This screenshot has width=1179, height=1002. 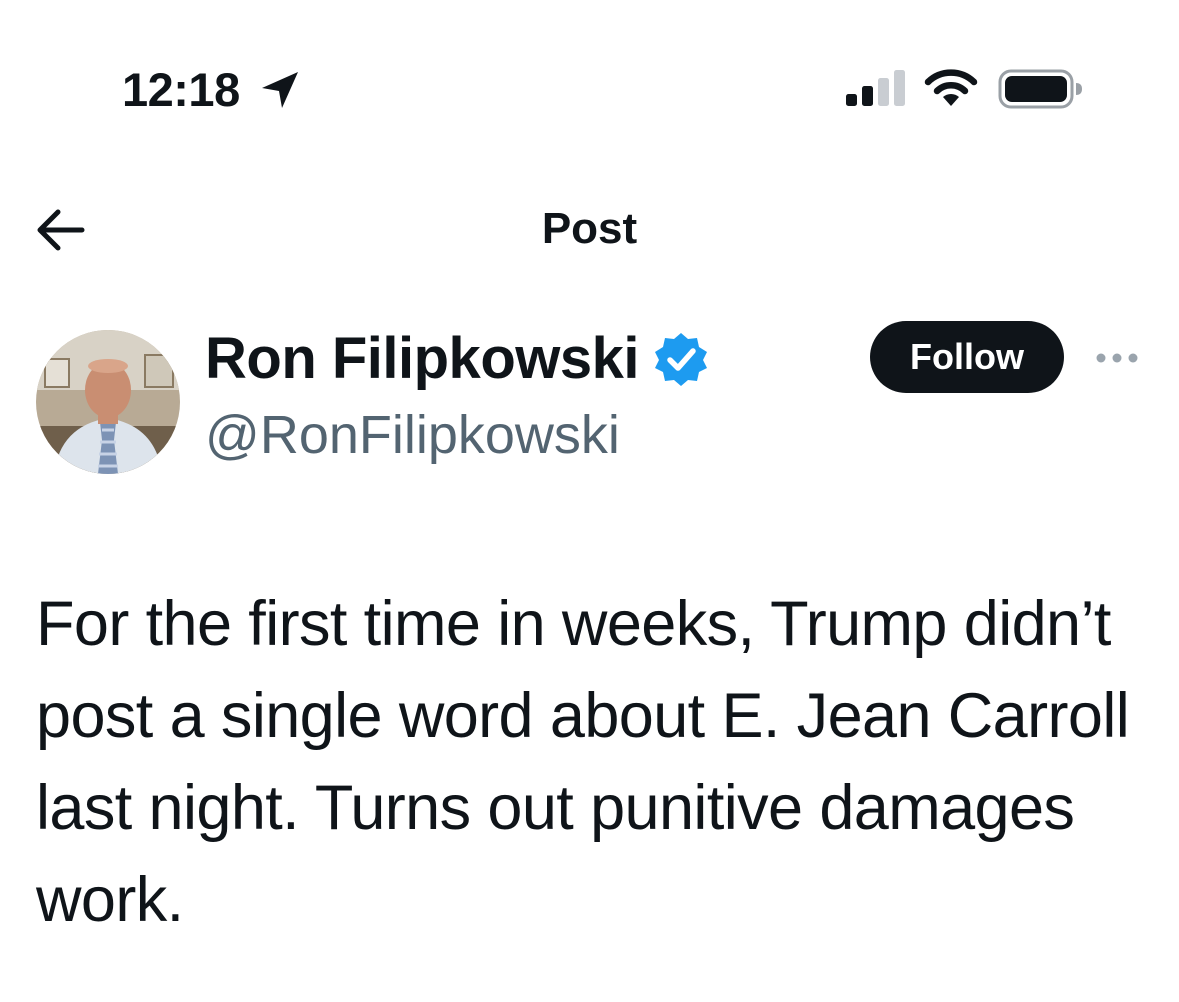 What do you see at coordinates (108, 402) in the screenshot?
I see `avatar` at bounding box center [108, 402].